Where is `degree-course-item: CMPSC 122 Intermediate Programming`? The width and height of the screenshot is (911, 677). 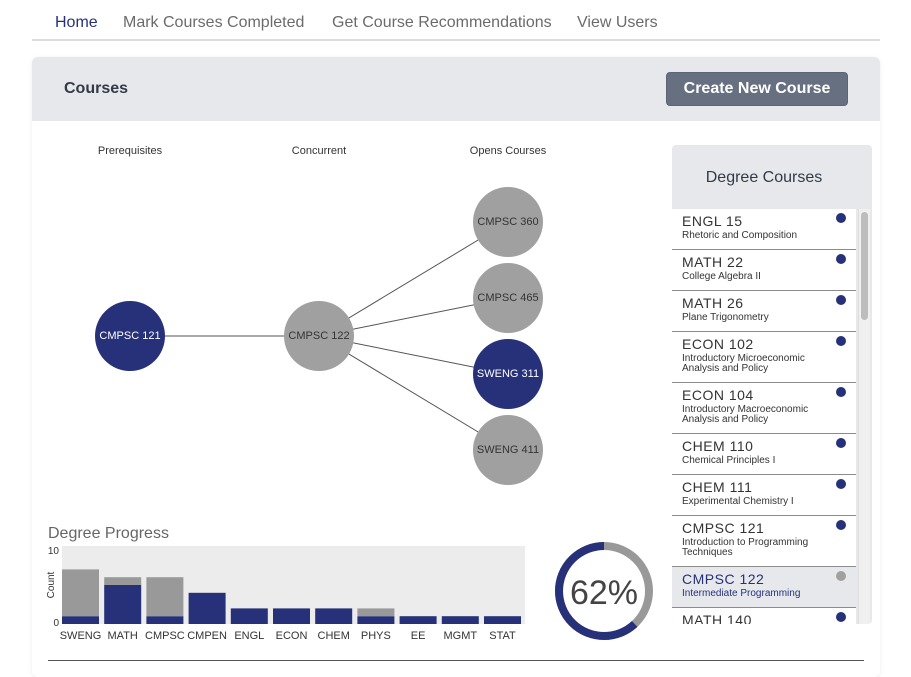
degree-course-item: CMPSC 122 Intermediate Programming is located at coordinates (764, 587).